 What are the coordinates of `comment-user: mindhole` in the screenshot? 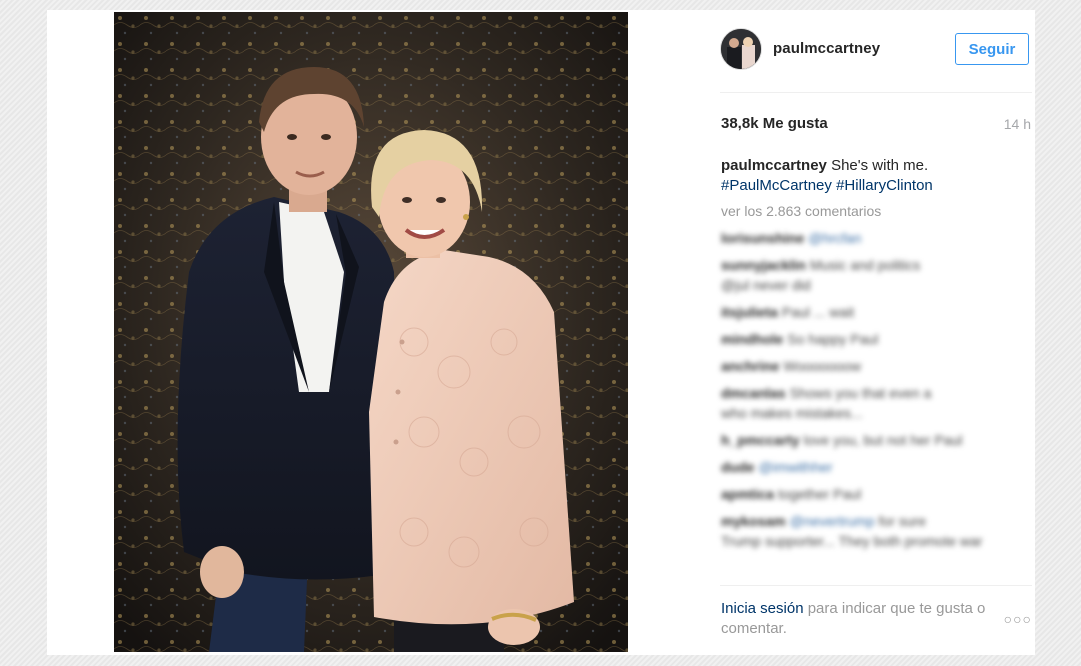 It's located at (752, 339).